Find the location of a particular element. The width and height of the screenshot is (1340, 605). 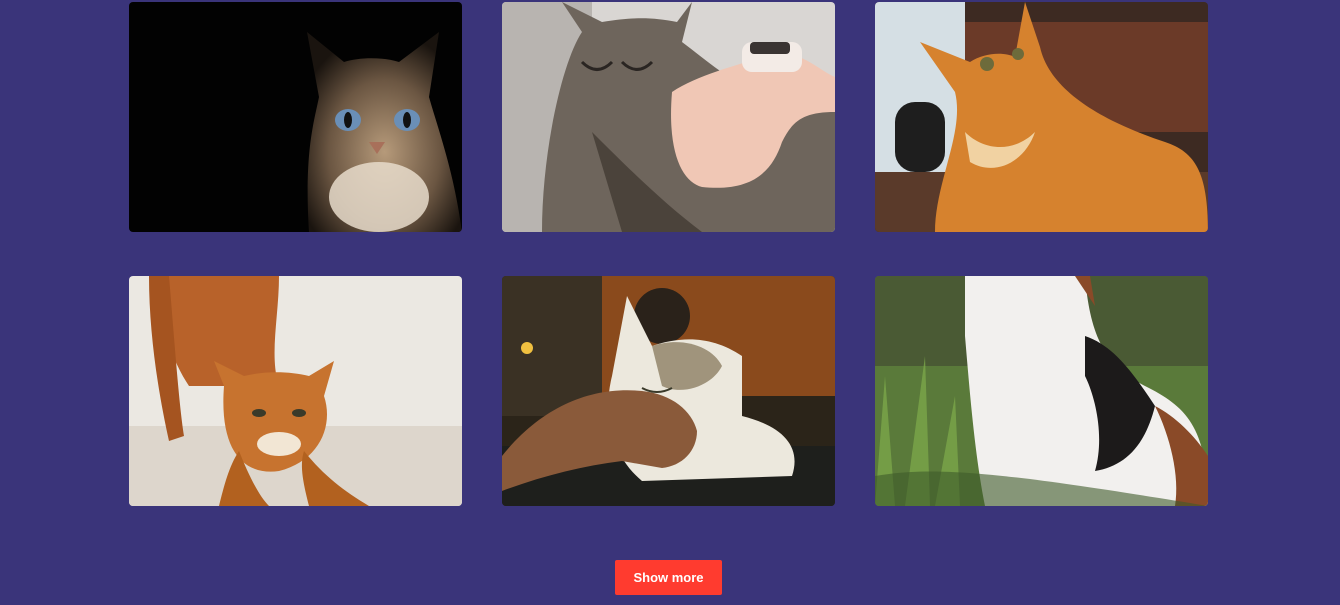

calico-cat-in-grass-photo is located at coordinates (1041, 391).